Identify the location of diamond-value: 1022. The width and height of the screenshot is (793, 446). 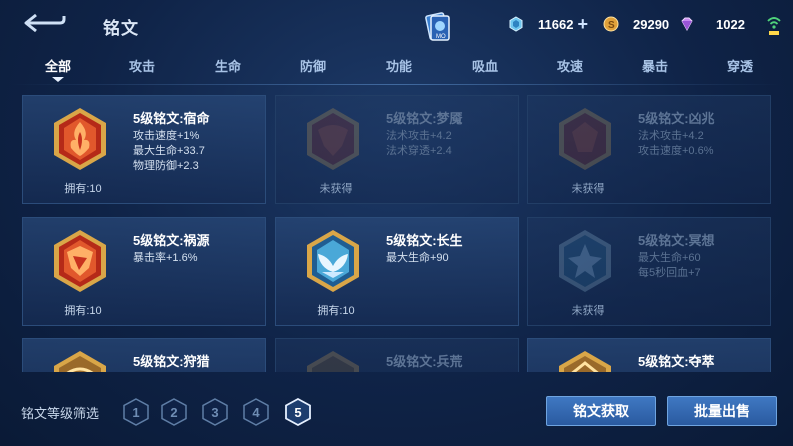
(730, 24).